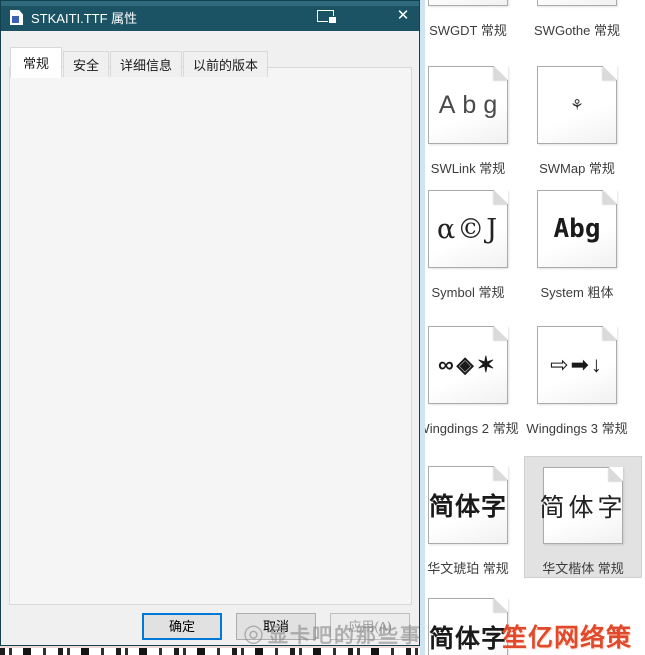  What do you see at coordinates (344, 636) in the screenshot?
I see `watermark-center-text: 显卡吧的那些事` at bounding box center [344, 636].